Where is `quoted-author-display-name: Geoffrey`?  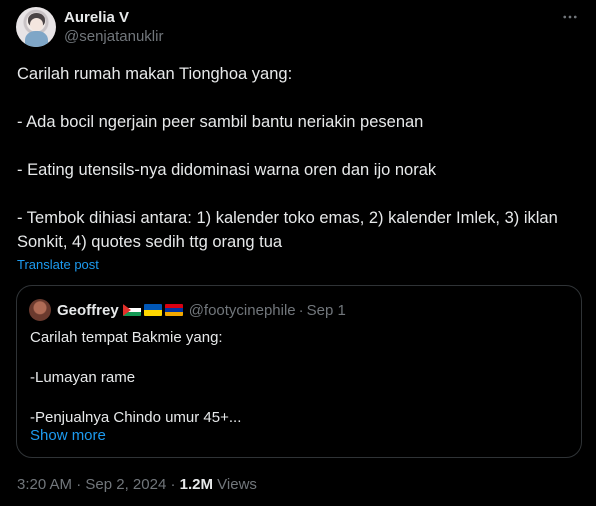
quoted-author-display-name: Geoffrey is located at coordinates (88, 310).